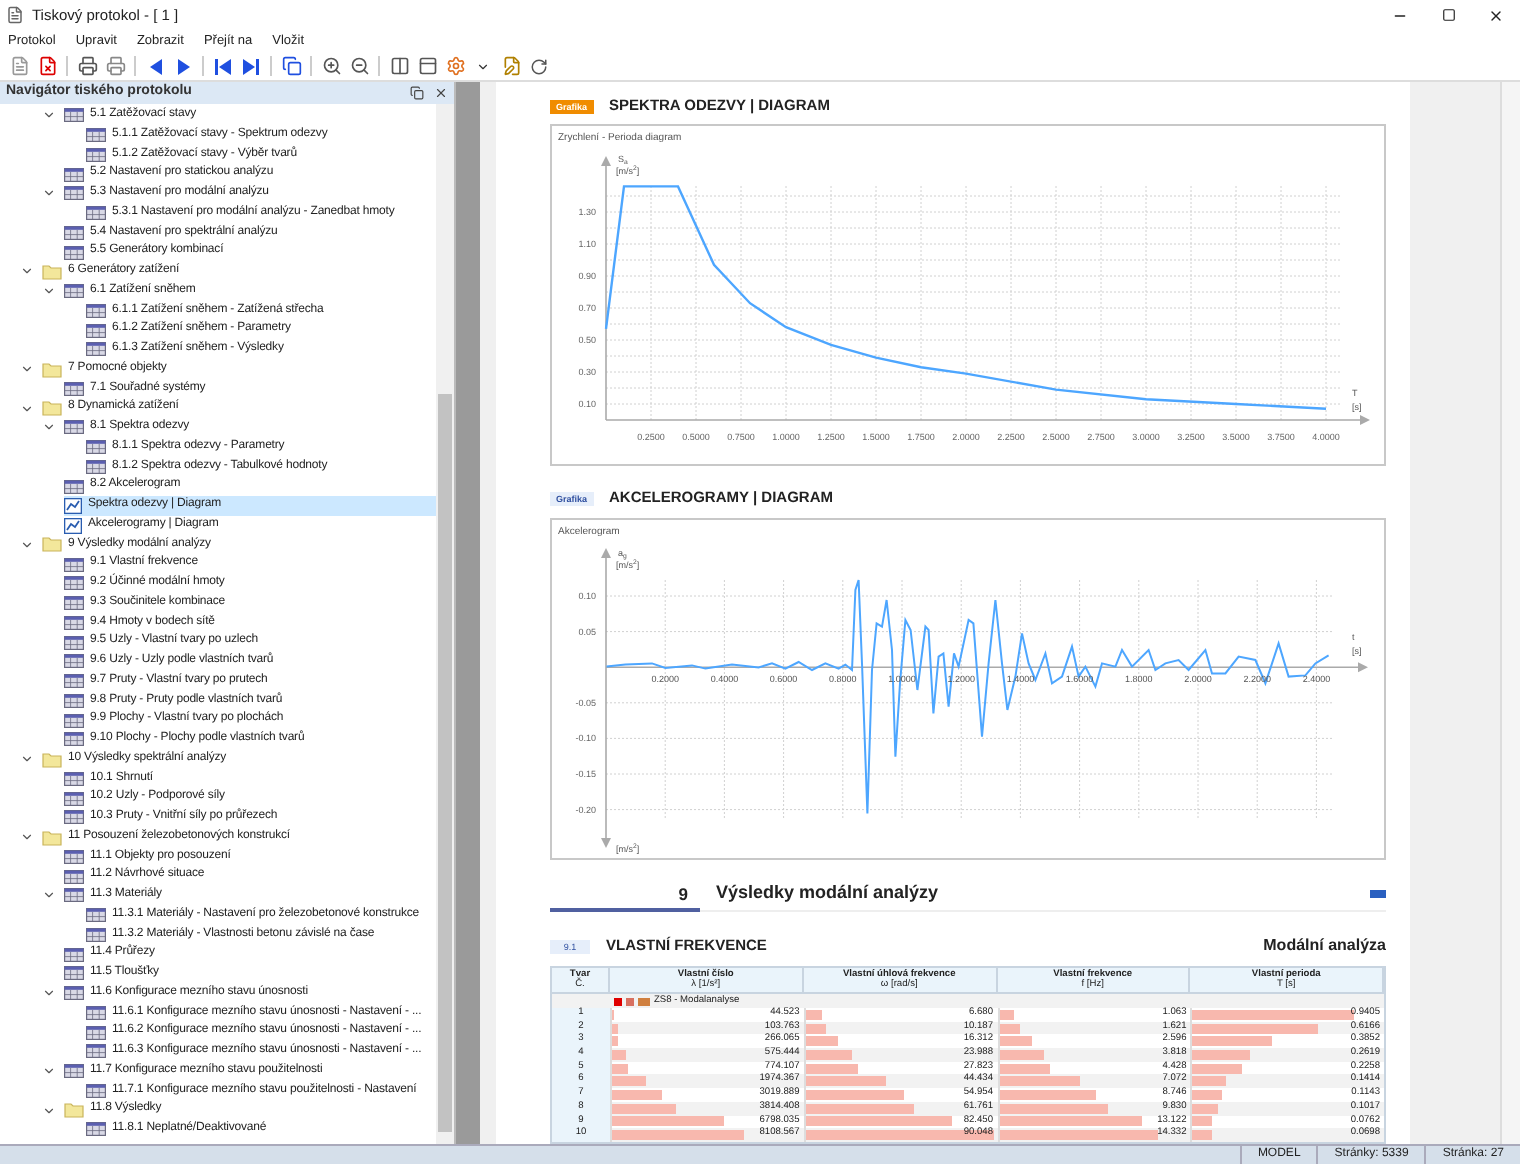 The width and height of the screenshot is (1520, 1164). What do you see at coordinates (1448, 15) in the screenshot?
I see `maximize-icon` at bounding box center [1448, 15].